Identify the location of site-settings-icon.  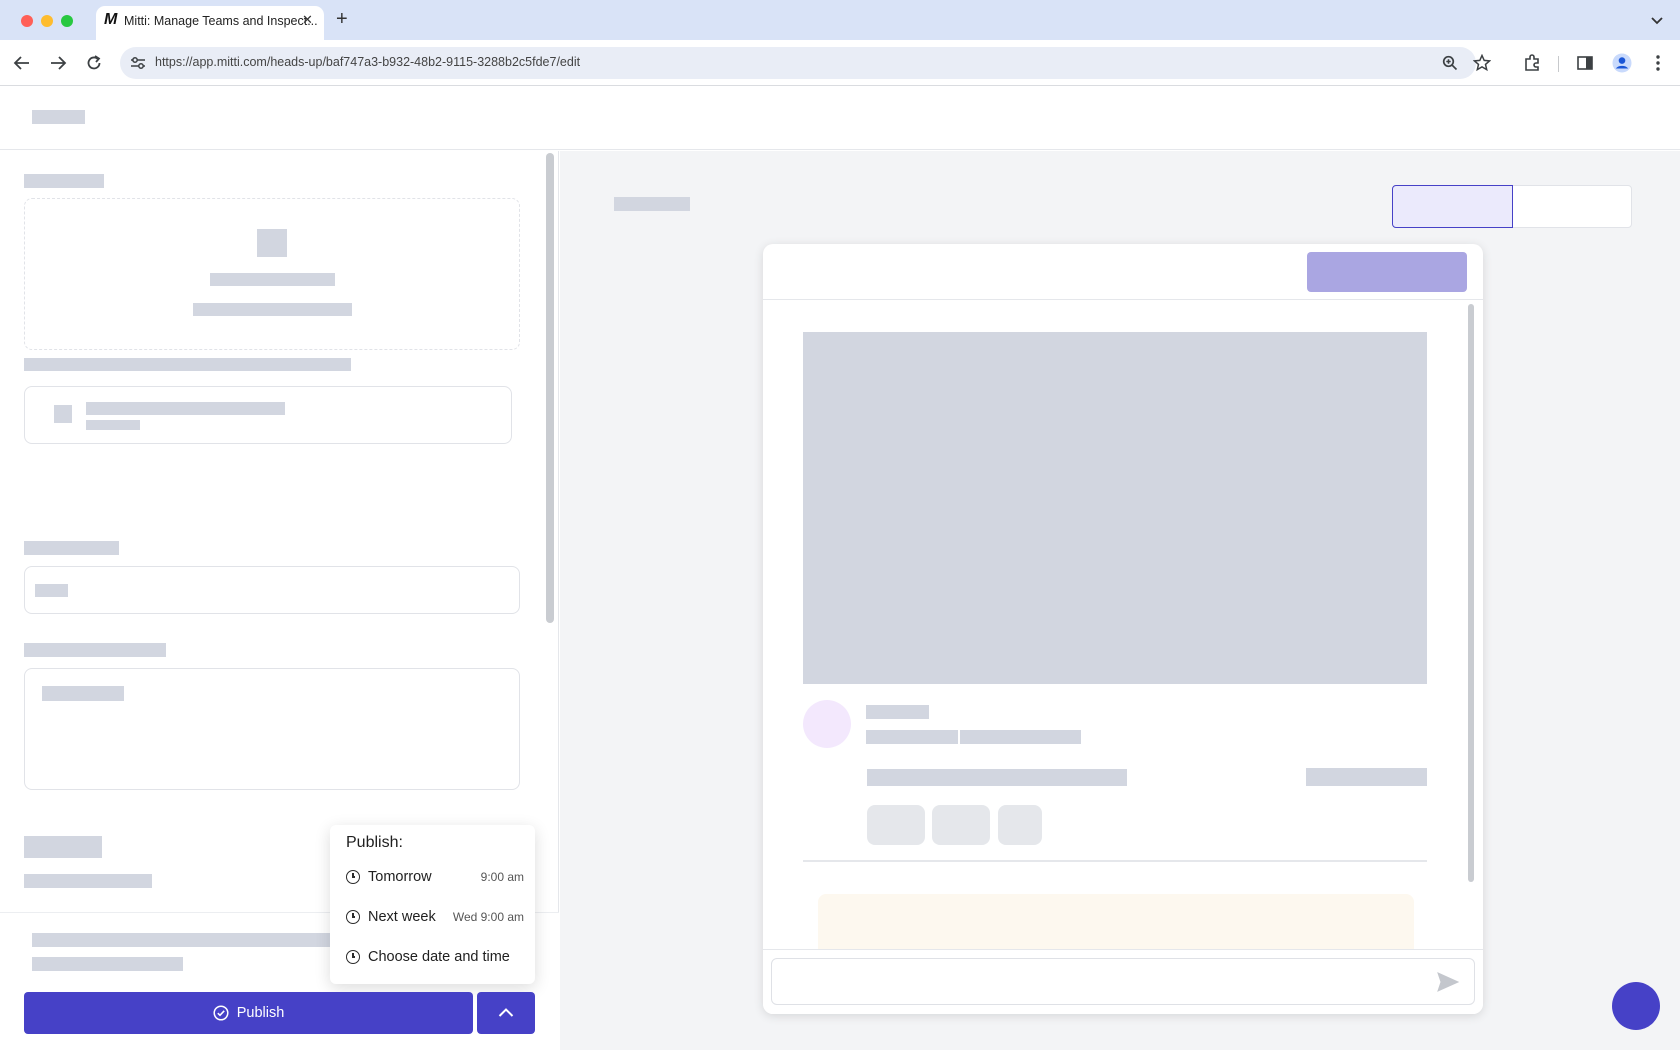
(138, 63).